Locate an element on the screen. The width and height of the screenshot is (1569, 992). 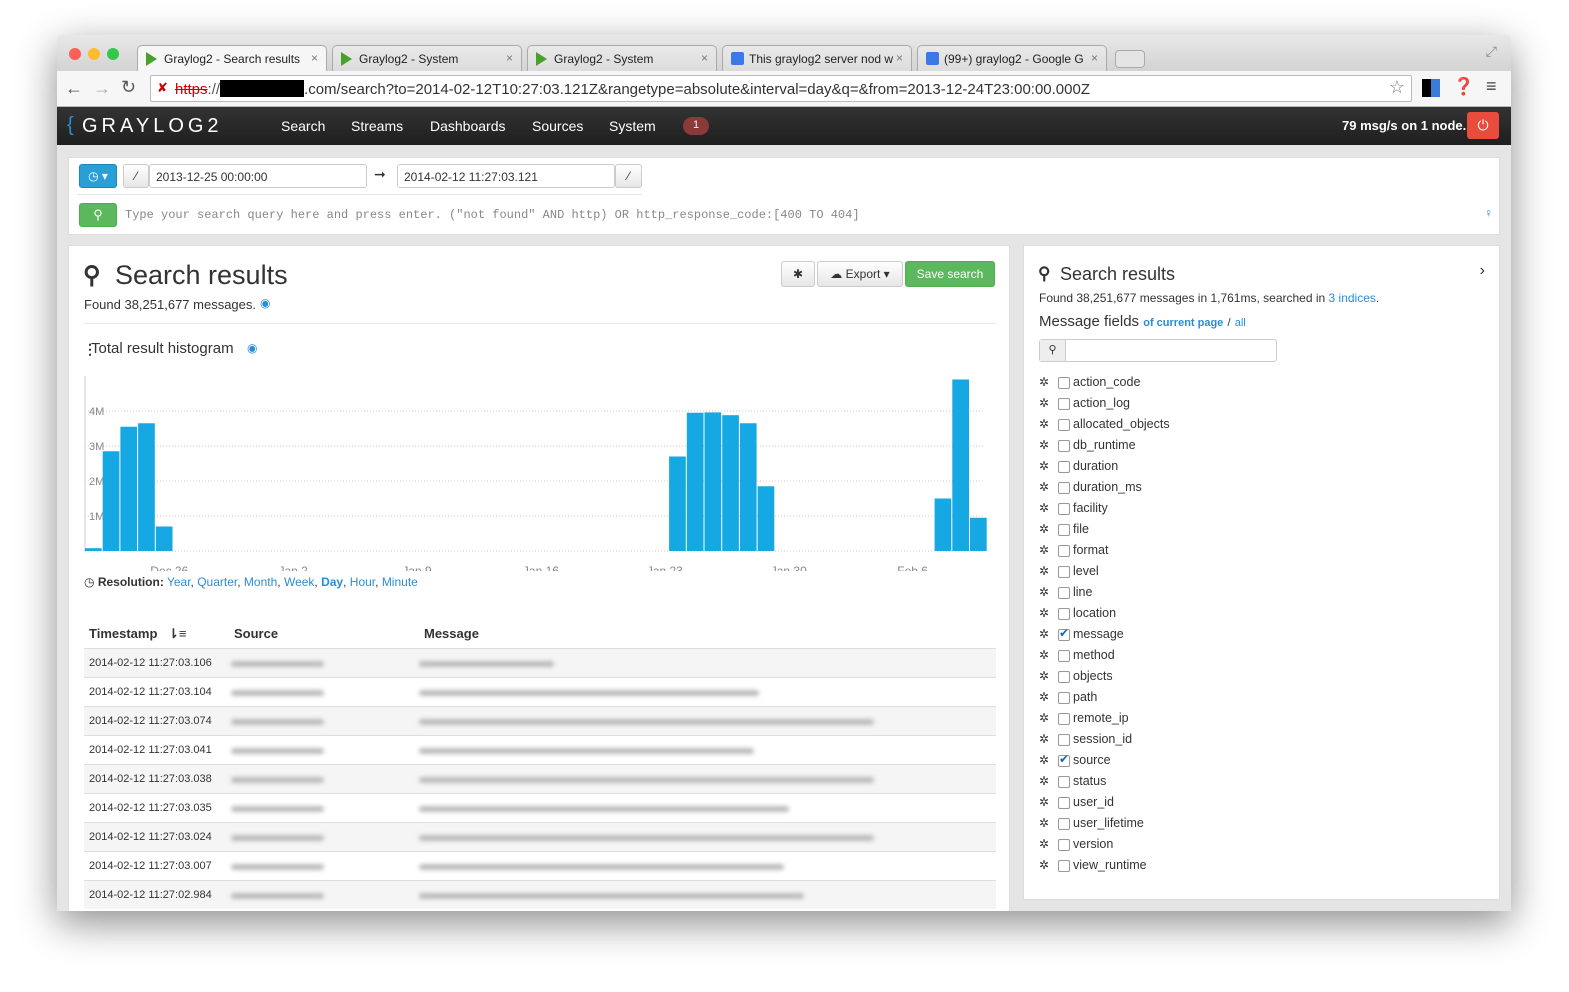
current-page-link: of current page is located at coordinates (1183, 323).